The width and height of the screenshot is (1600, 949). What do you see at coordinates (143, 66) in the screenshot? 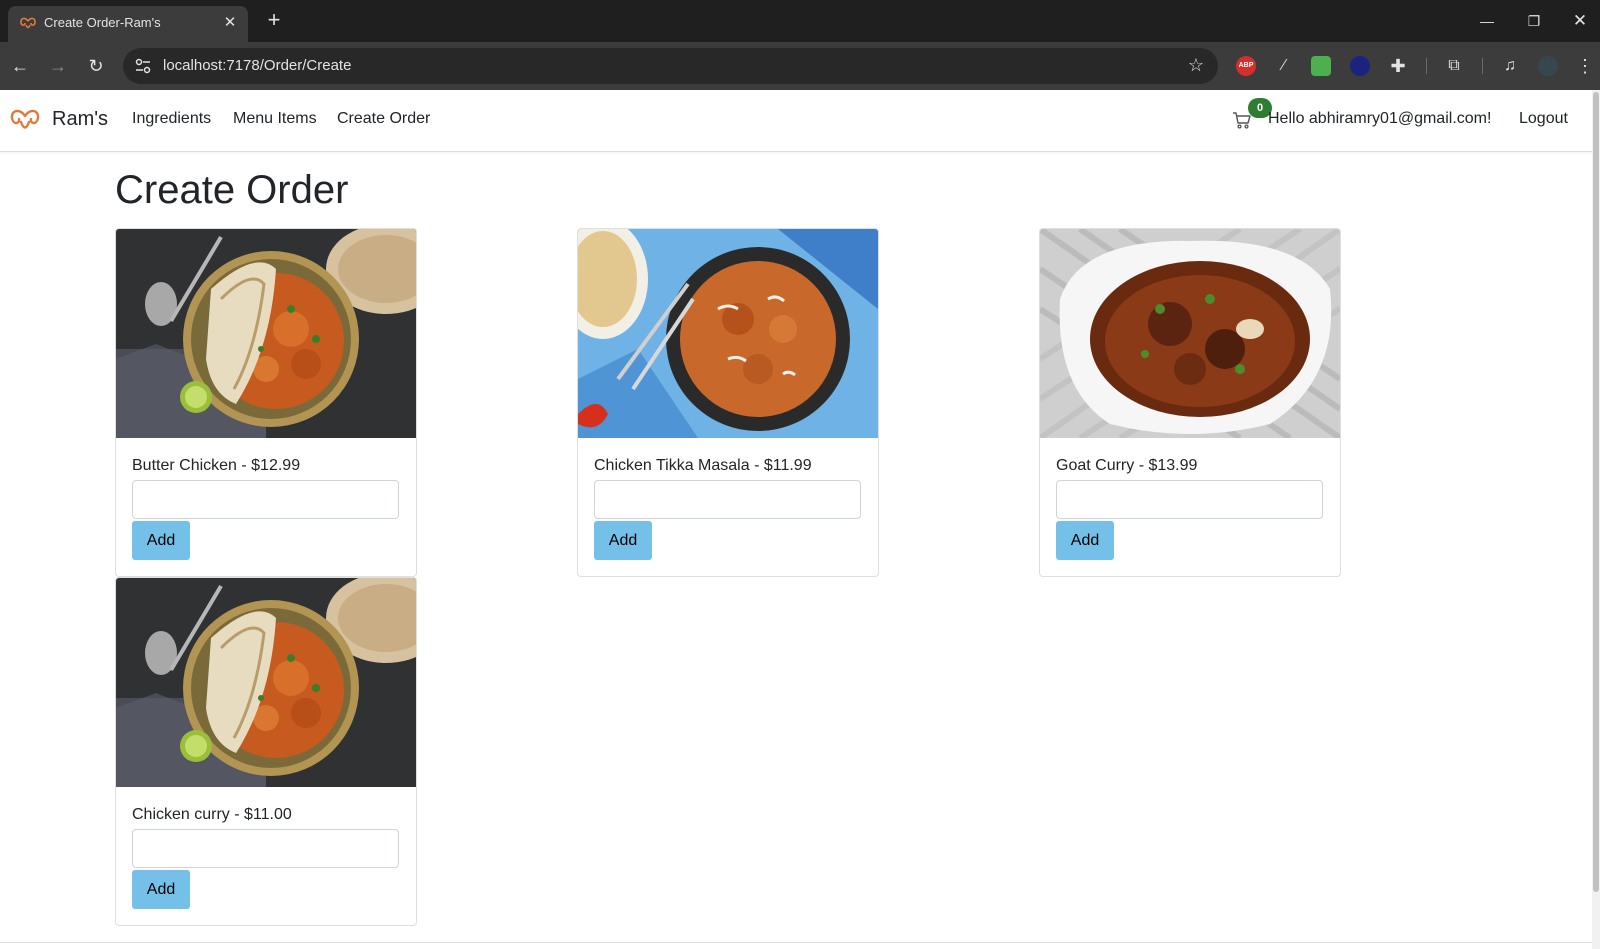
I see `site-info-icon` at bounding box center [143, 66].